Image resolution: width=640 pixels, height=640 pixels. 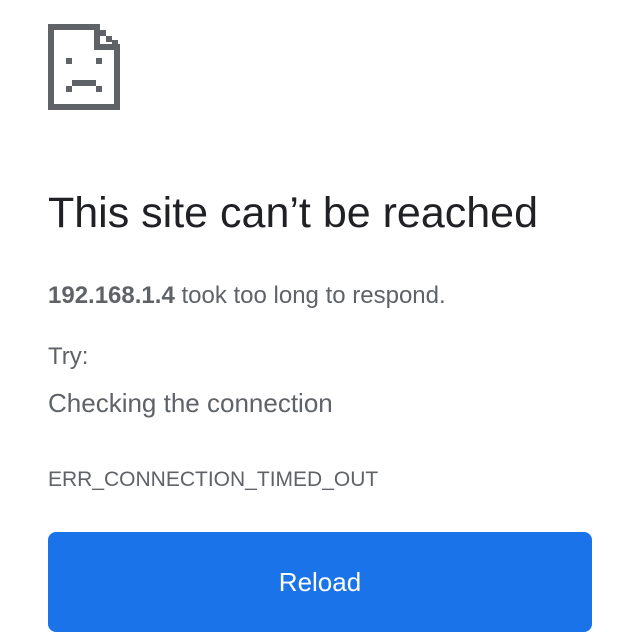 I want to click on reload-button: Reload, so click(x=320, y=582).